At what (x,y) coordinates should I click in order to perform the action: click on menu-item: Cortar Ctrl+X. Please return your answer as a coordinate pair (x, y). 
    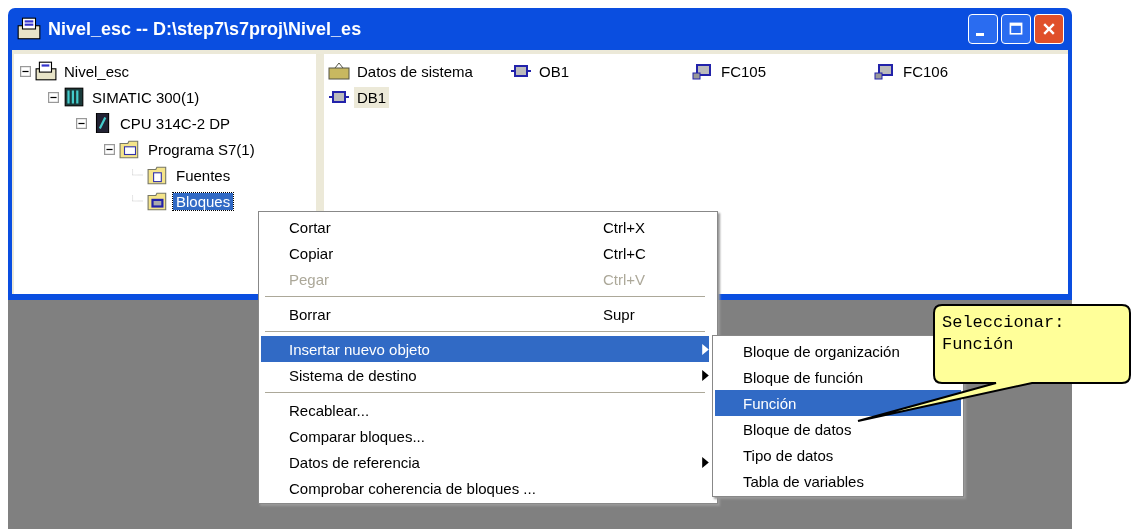
    Looking at the image, I should click on (485, 227).